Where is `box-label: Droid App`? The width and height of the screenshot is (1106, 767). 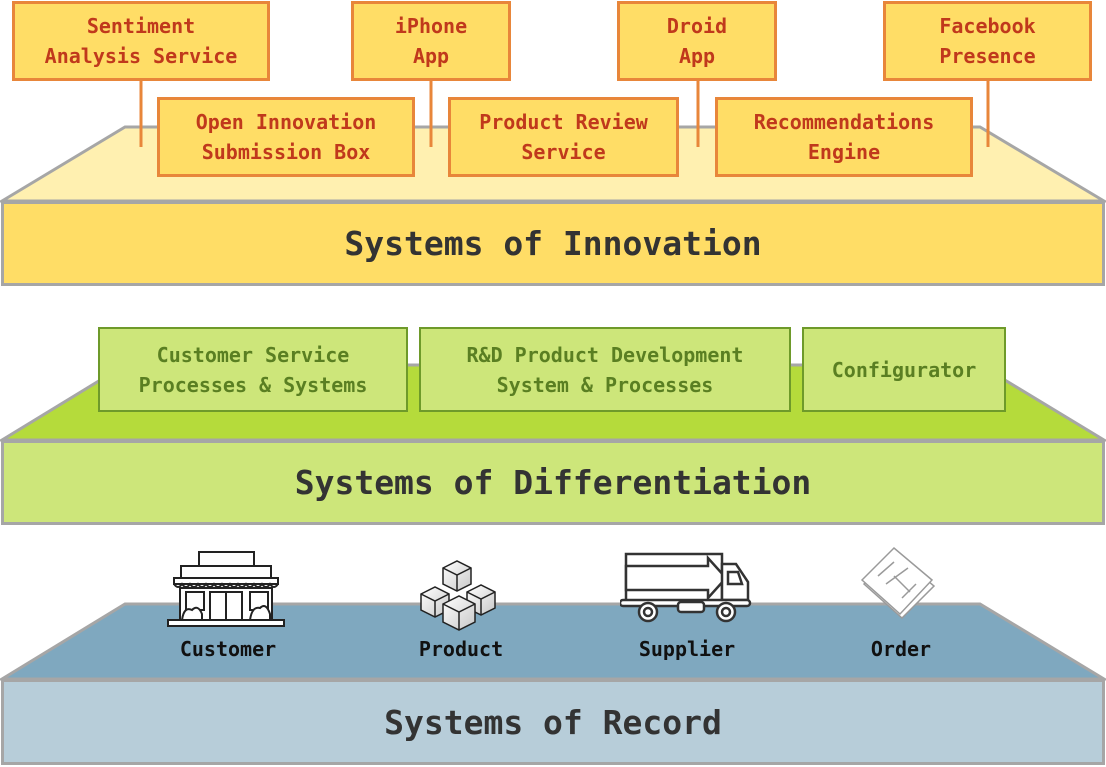 box-label: Droid App is located at coordinates (697, 41).